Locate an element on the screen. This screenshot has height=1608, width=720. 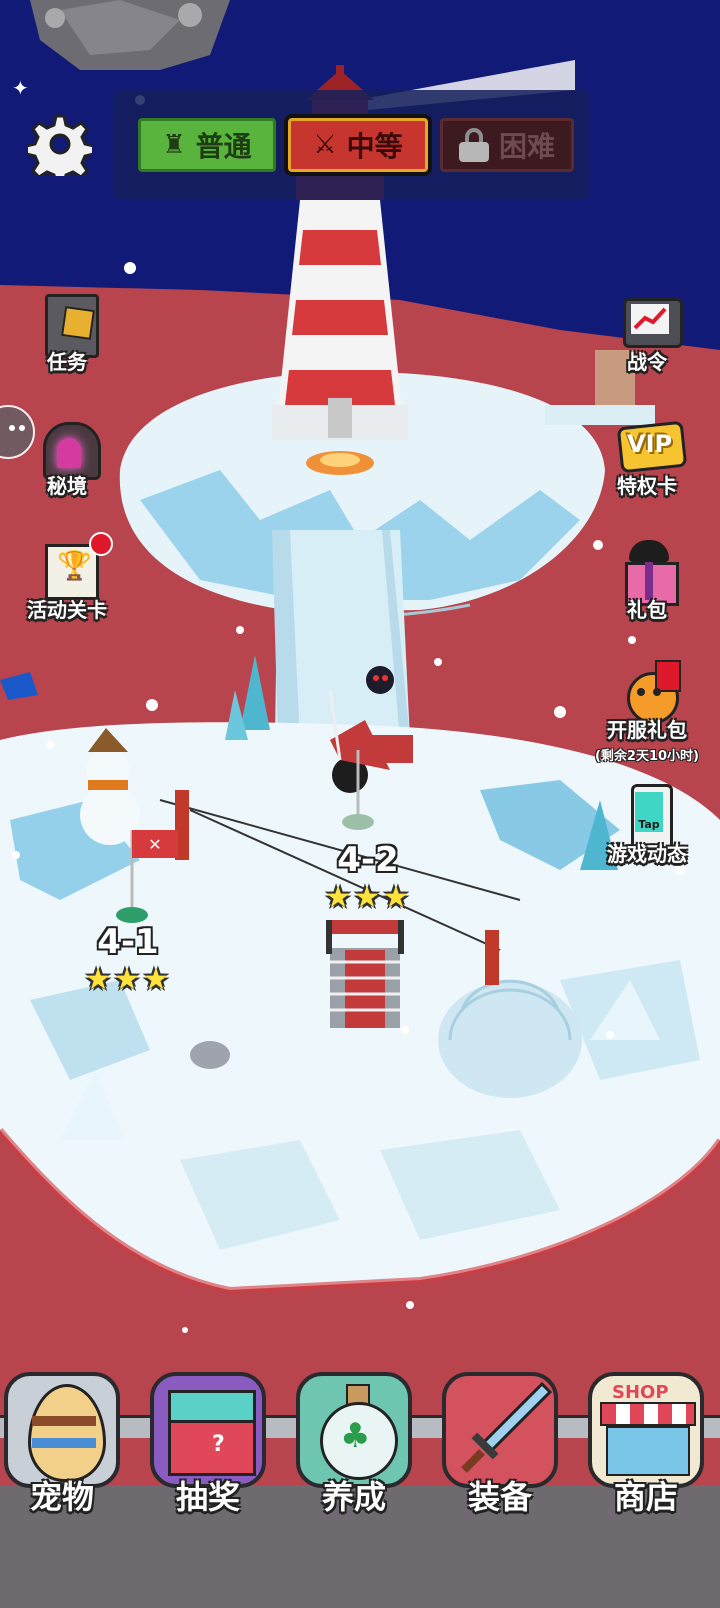
nav-tab-label: 装备 is located at coordinates (499, 1497).